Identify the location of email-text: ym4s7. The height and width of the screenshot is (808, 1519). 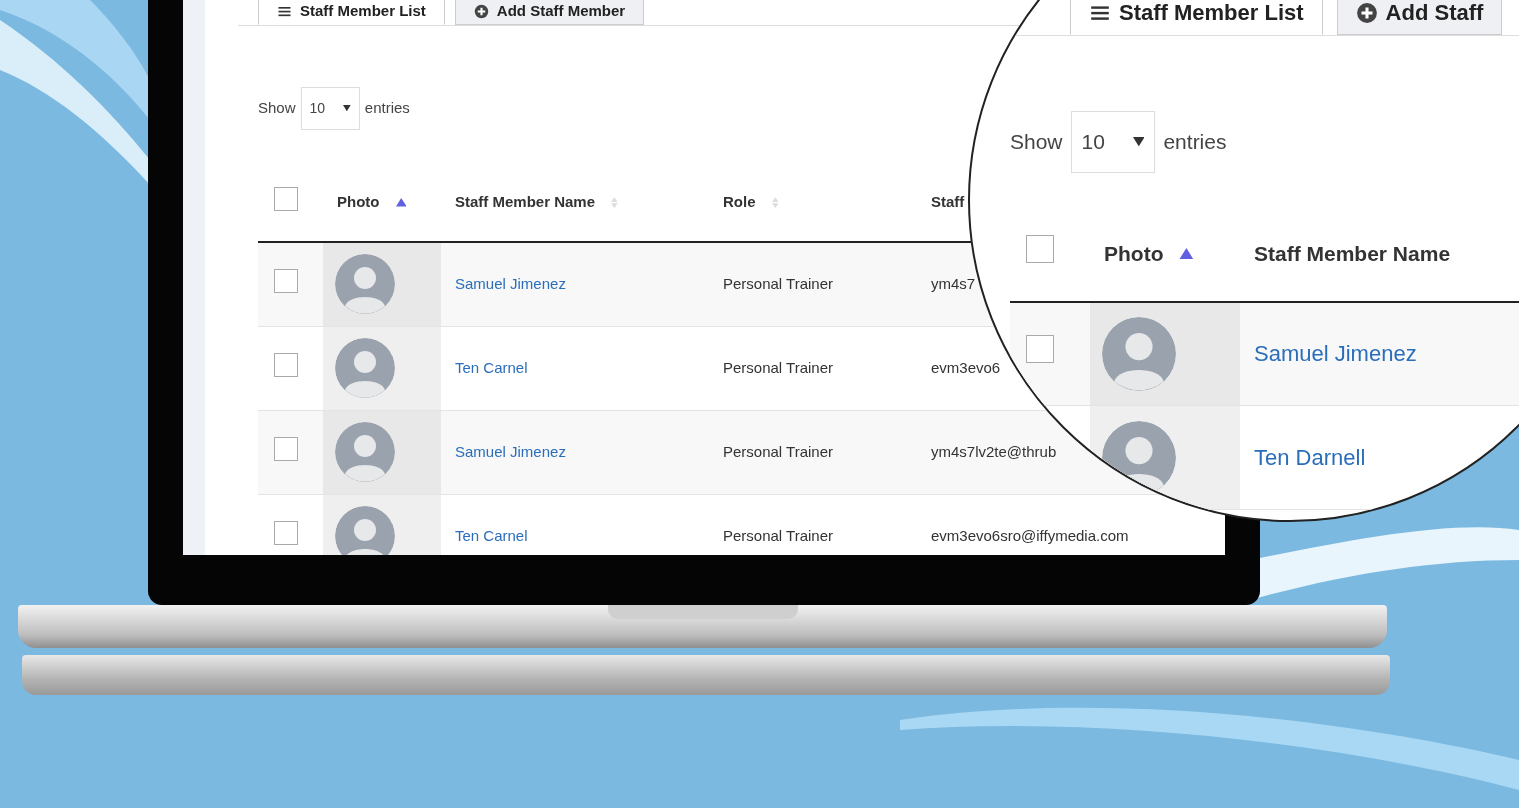
(953, 283).